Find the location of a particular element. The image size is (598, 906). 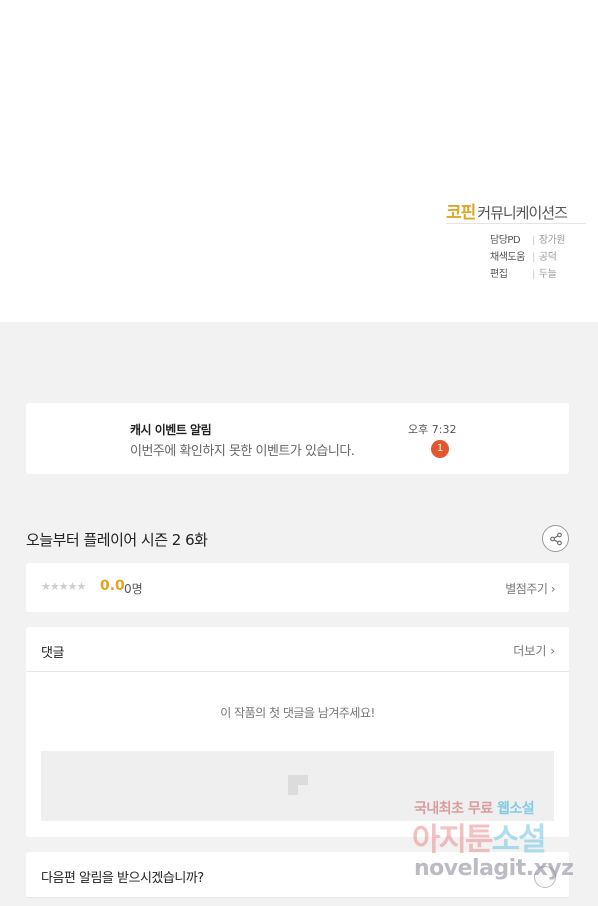

company-name: 커뮤니케이션즈 is located at coordinates (522, 213).